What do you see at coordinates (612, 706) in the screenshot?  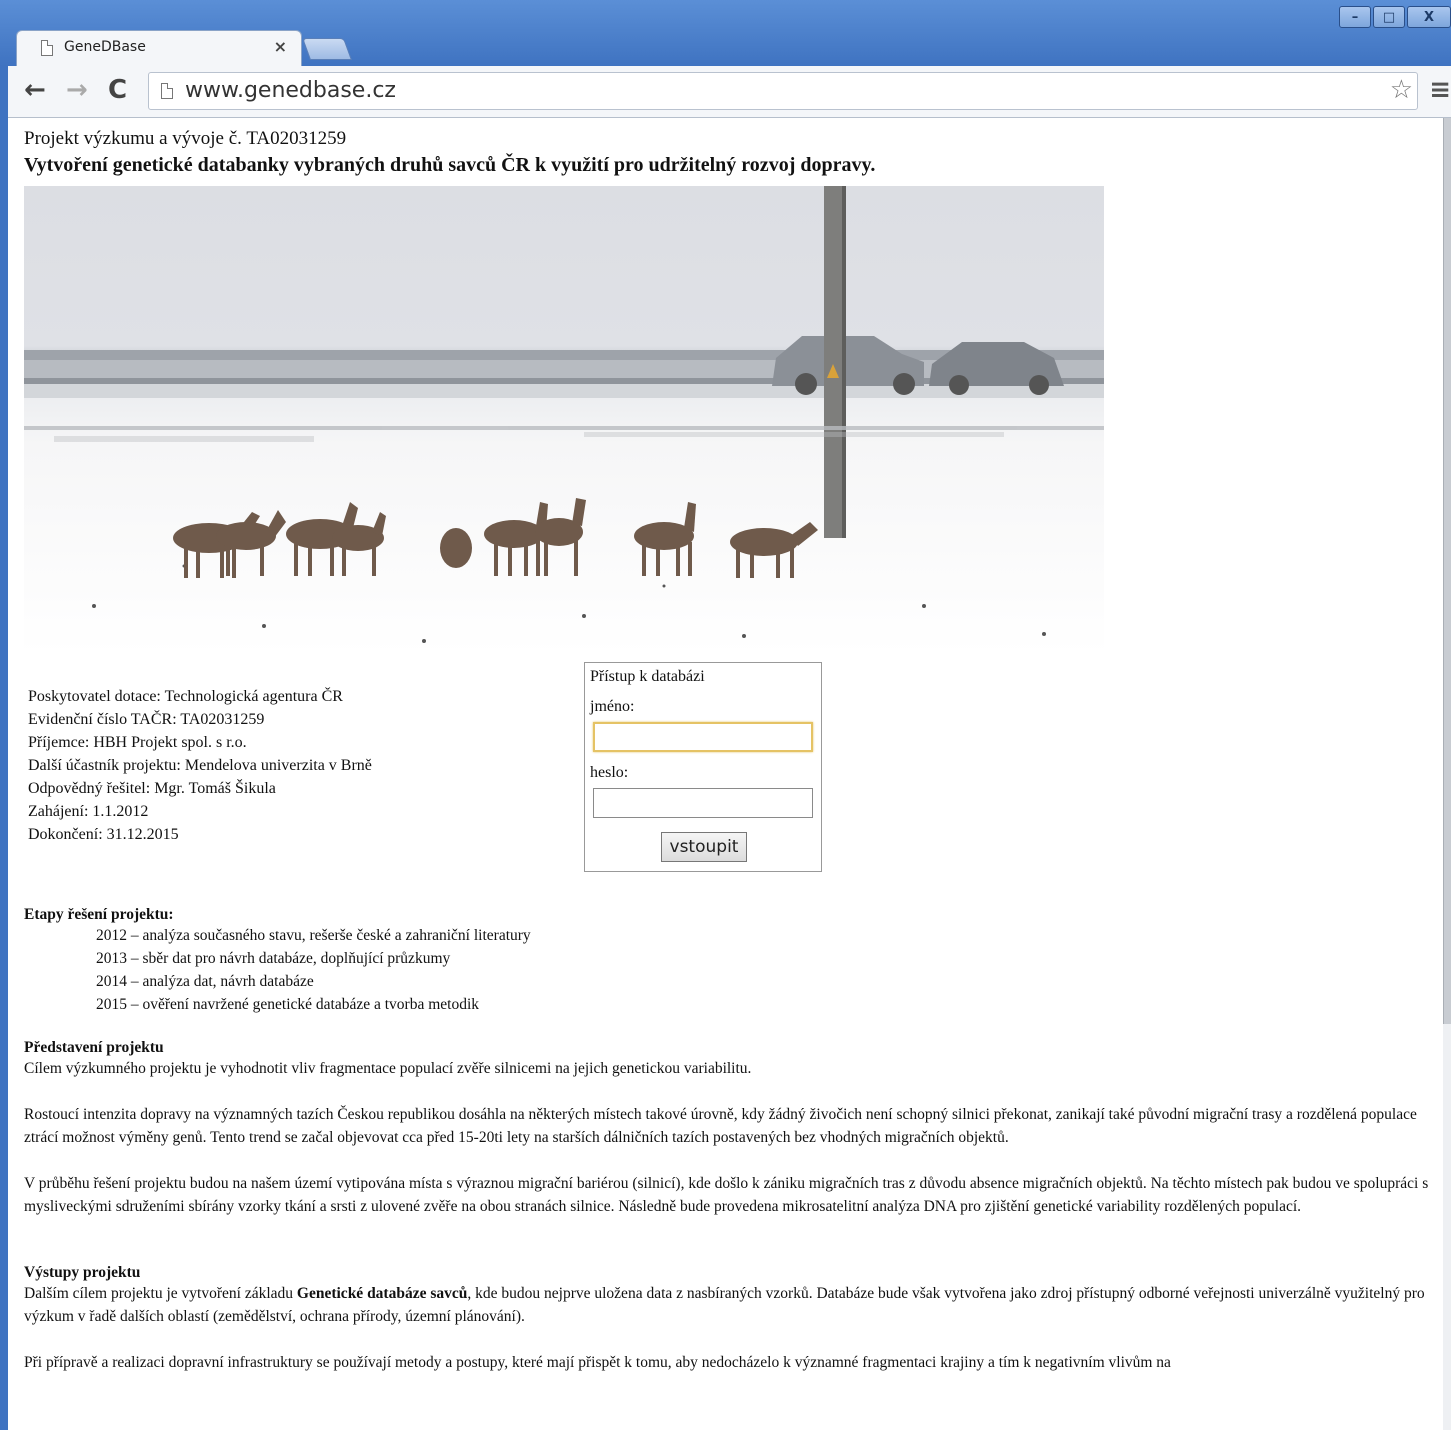 I see `username-label: jméno:` at bounding box center [612, 706].